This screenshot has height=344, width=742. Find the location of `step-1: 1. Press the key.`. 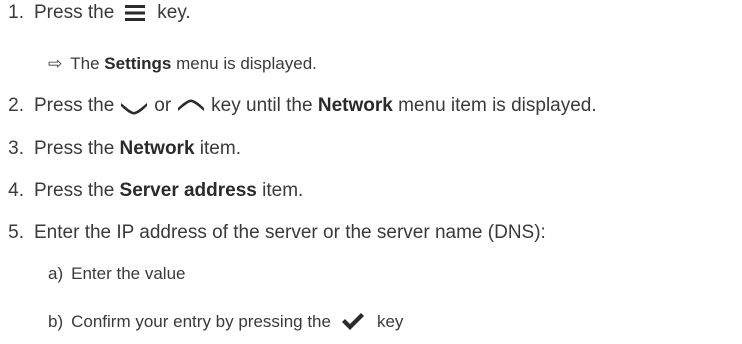

step-1: 1. Press the key. is located at coordinates (95, 13).